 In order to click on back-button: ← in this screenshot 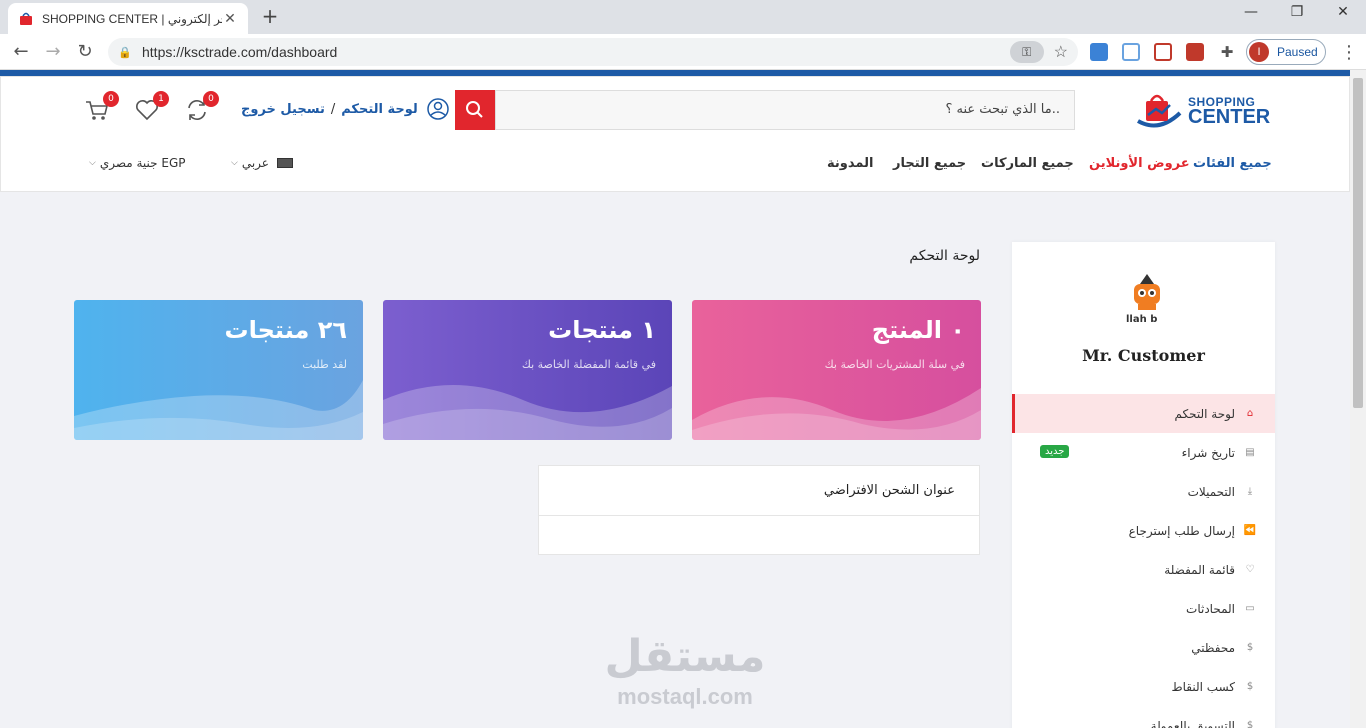, I will do `click(21, 52)`.